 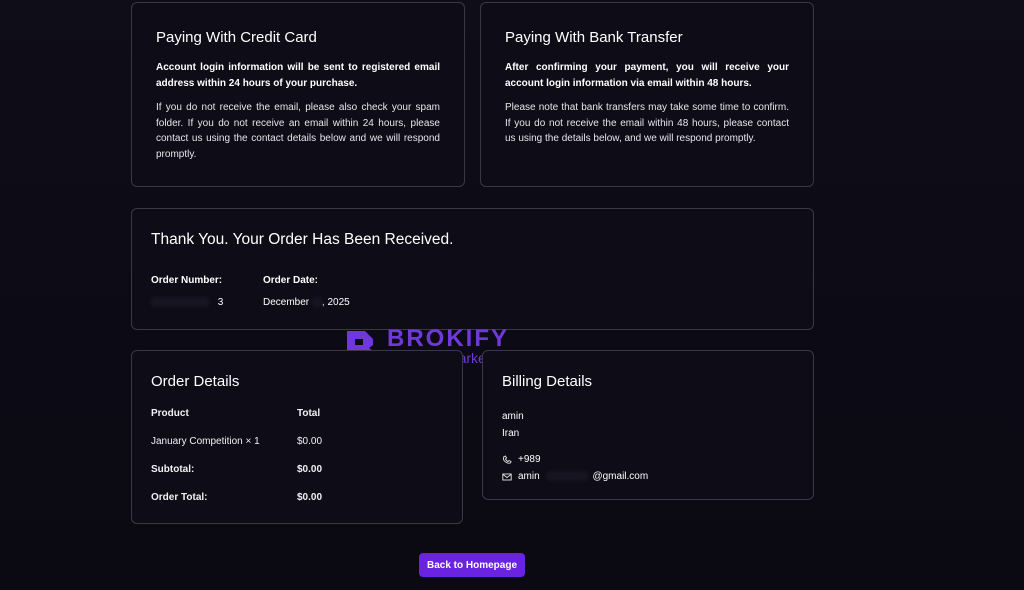 I want to click on subtotal-label: Subtotal:, so click(x=173, y=469).